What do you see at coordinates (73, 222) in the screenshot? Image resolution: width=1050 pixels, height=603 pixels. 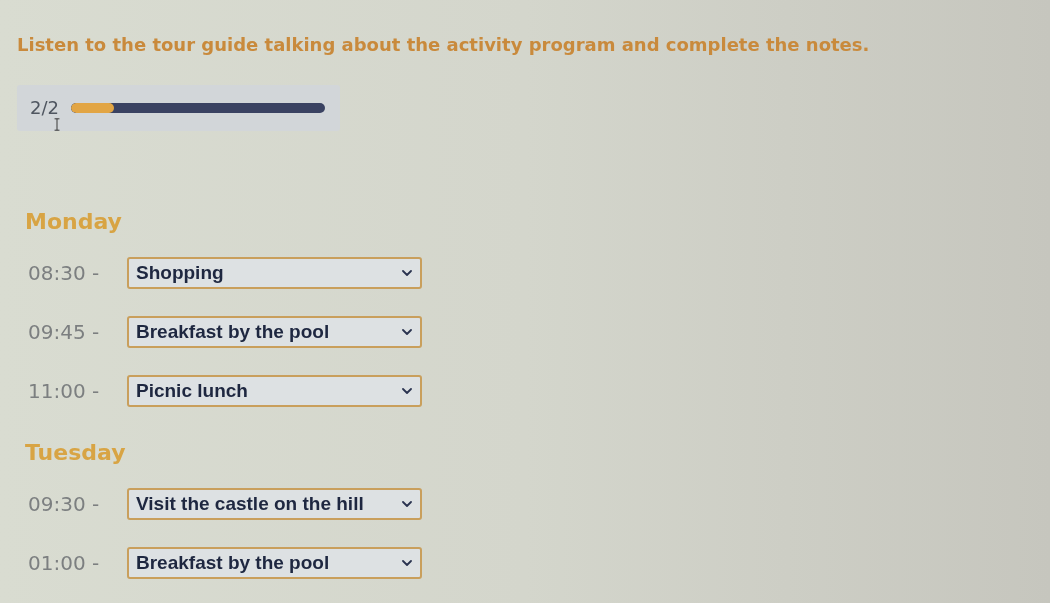 I see `day-heading: Monday` at bounding box center [73, 222].